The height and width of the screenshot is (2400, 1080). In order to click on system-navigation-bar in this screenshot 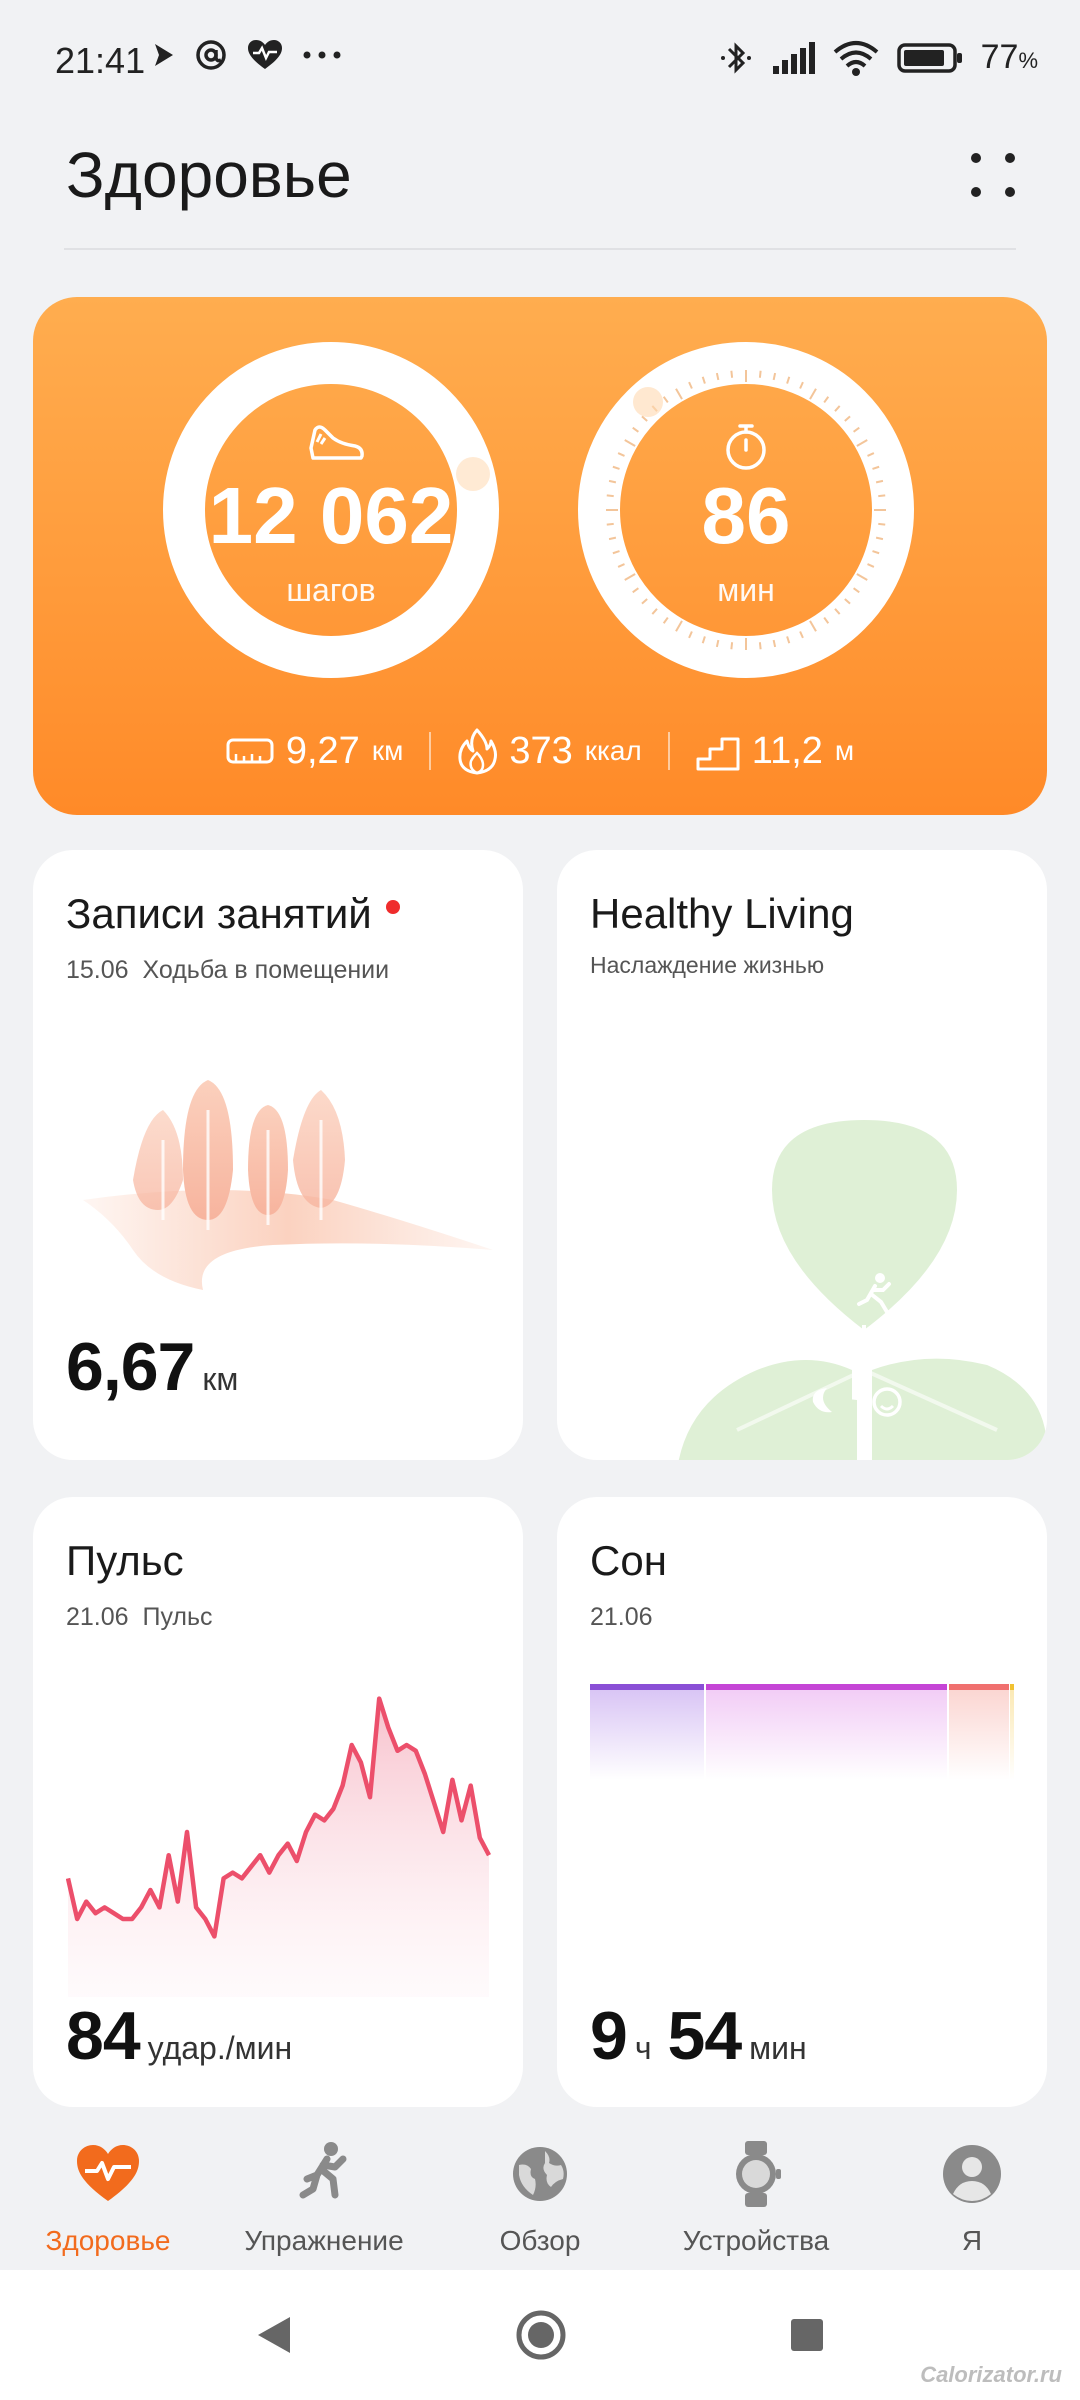, I will do `click(540, 2335)`.